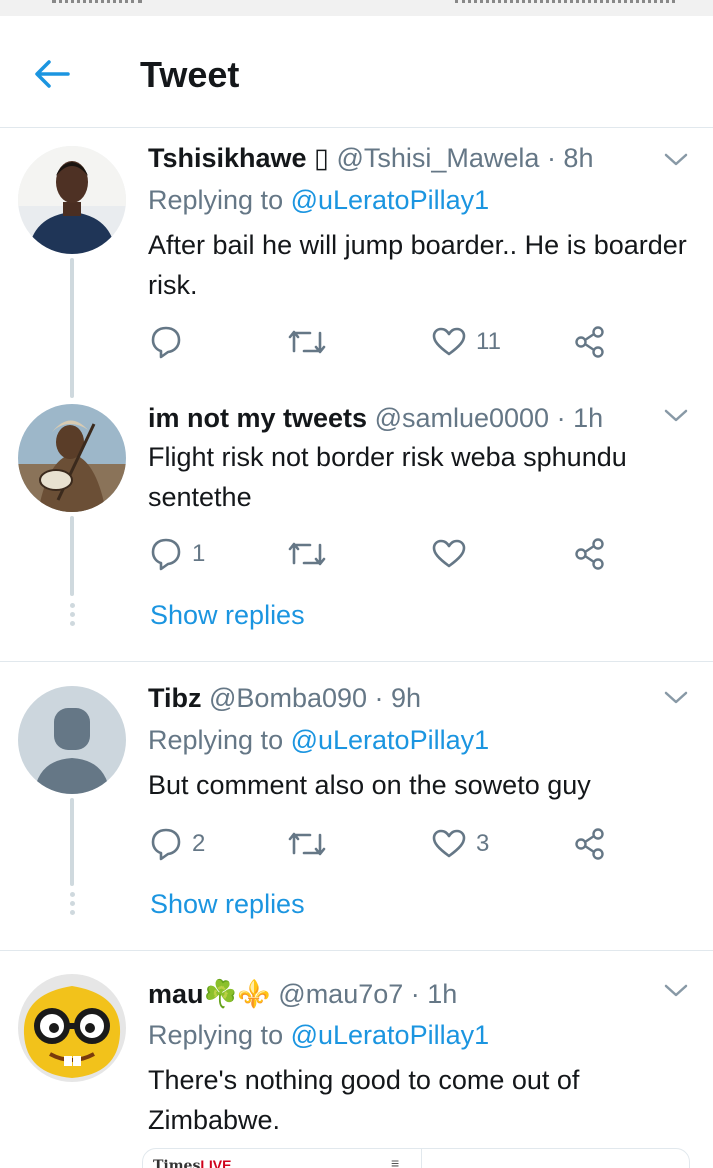 This screenshot has height=1168, width=713. I want to click on arrow-left-icon, so click(52, 74).